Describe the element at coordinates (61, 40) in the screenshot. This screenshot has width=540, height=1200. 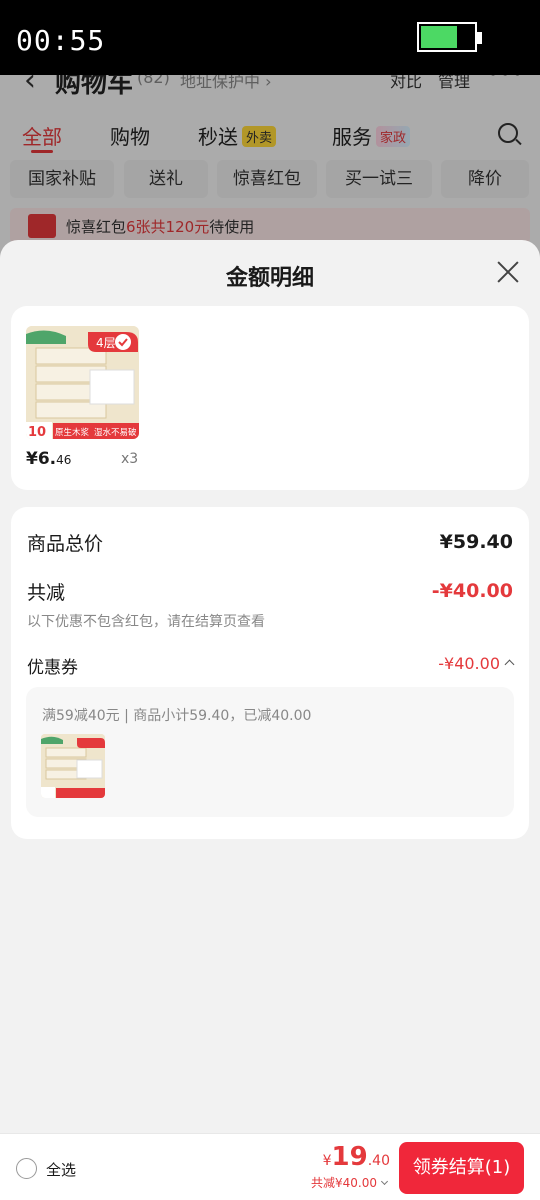
I see `status-time: 00:55` at that location.